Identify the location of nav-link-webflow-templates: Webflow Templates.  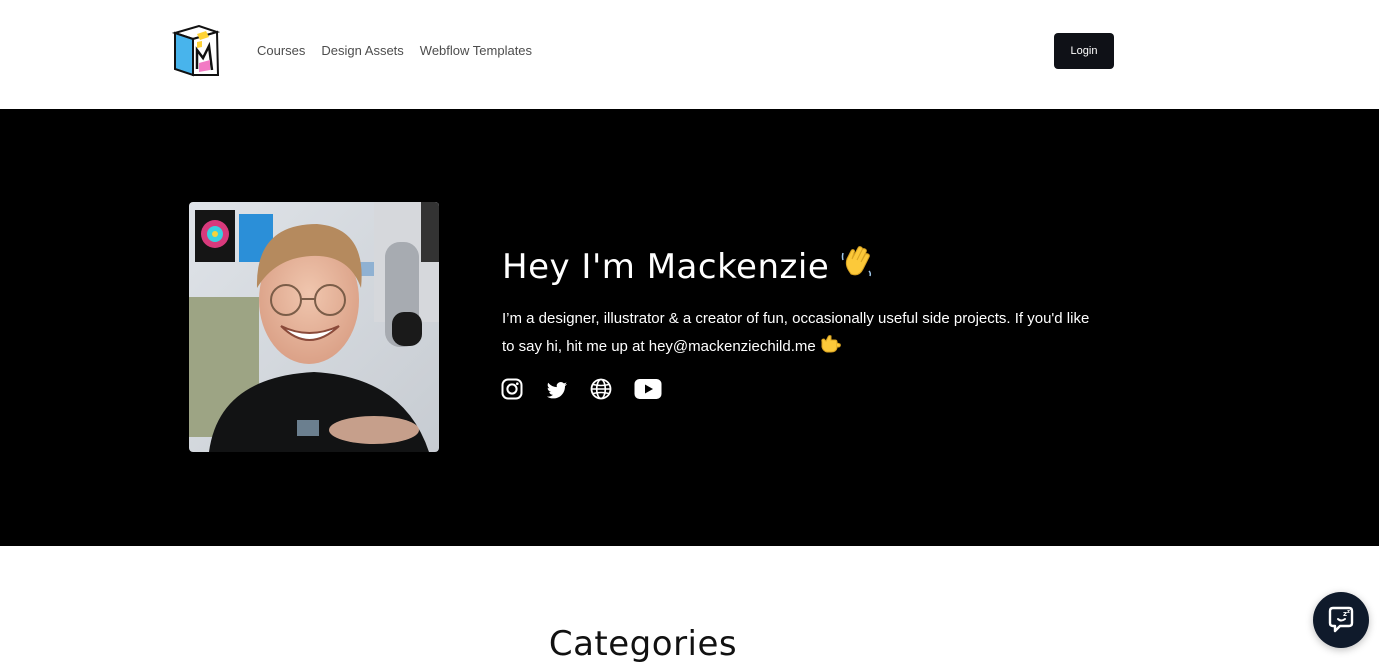
(476, 51).